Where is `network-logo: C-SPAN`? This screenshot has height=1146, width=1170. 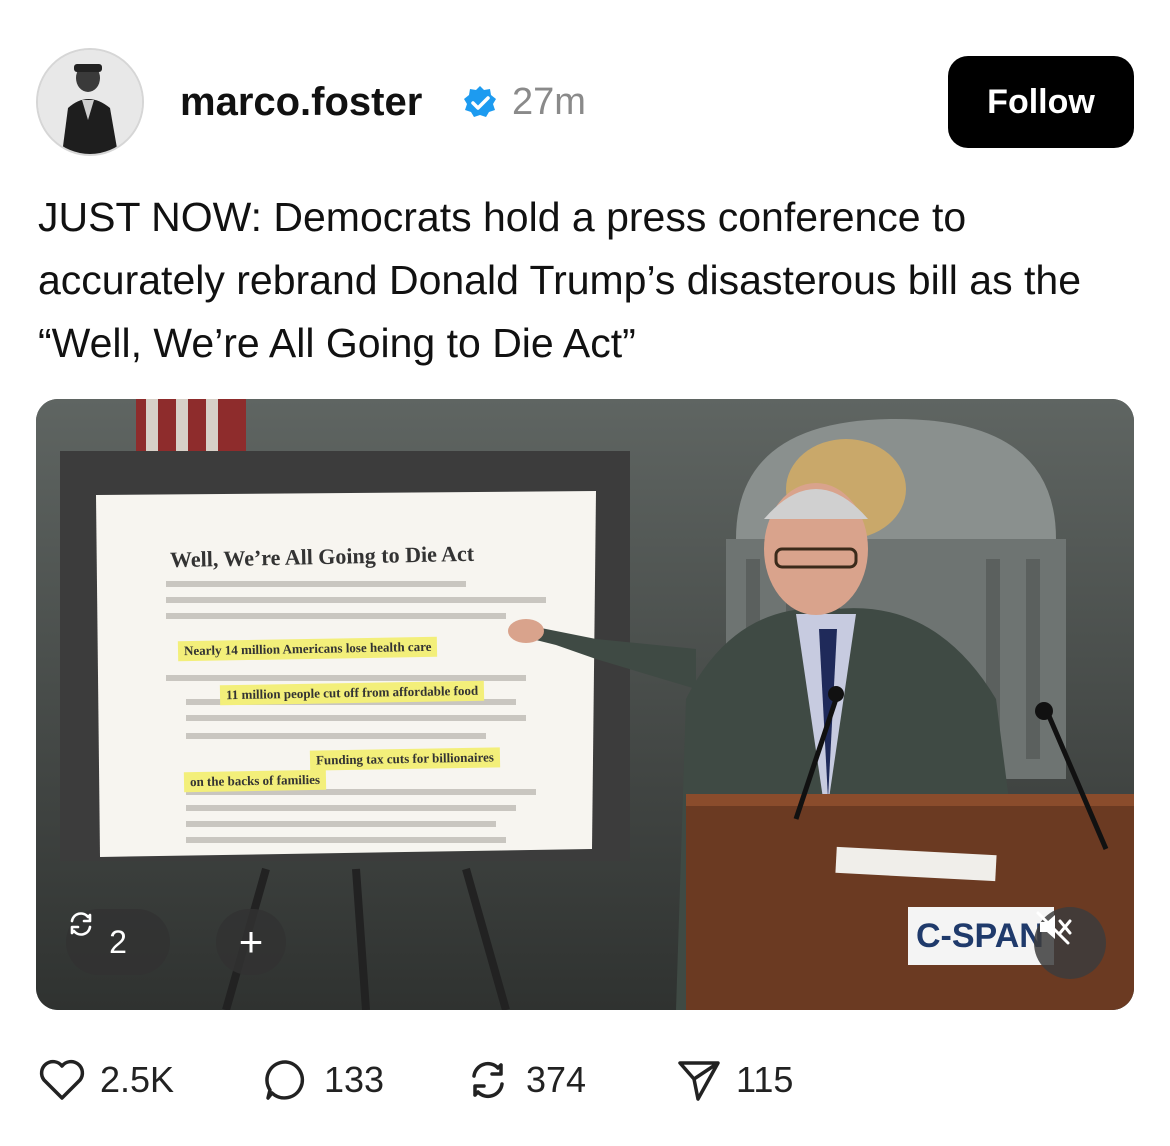 network-logo: C-SPAN is located at coordinates (981, 936).